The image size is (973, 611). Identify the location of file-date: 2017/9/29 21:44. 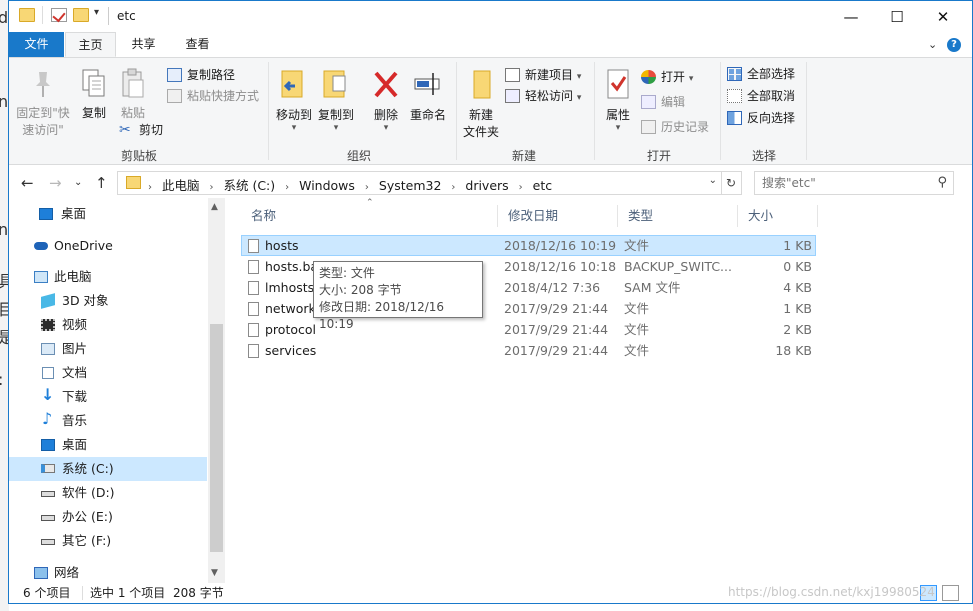
(556, 308).